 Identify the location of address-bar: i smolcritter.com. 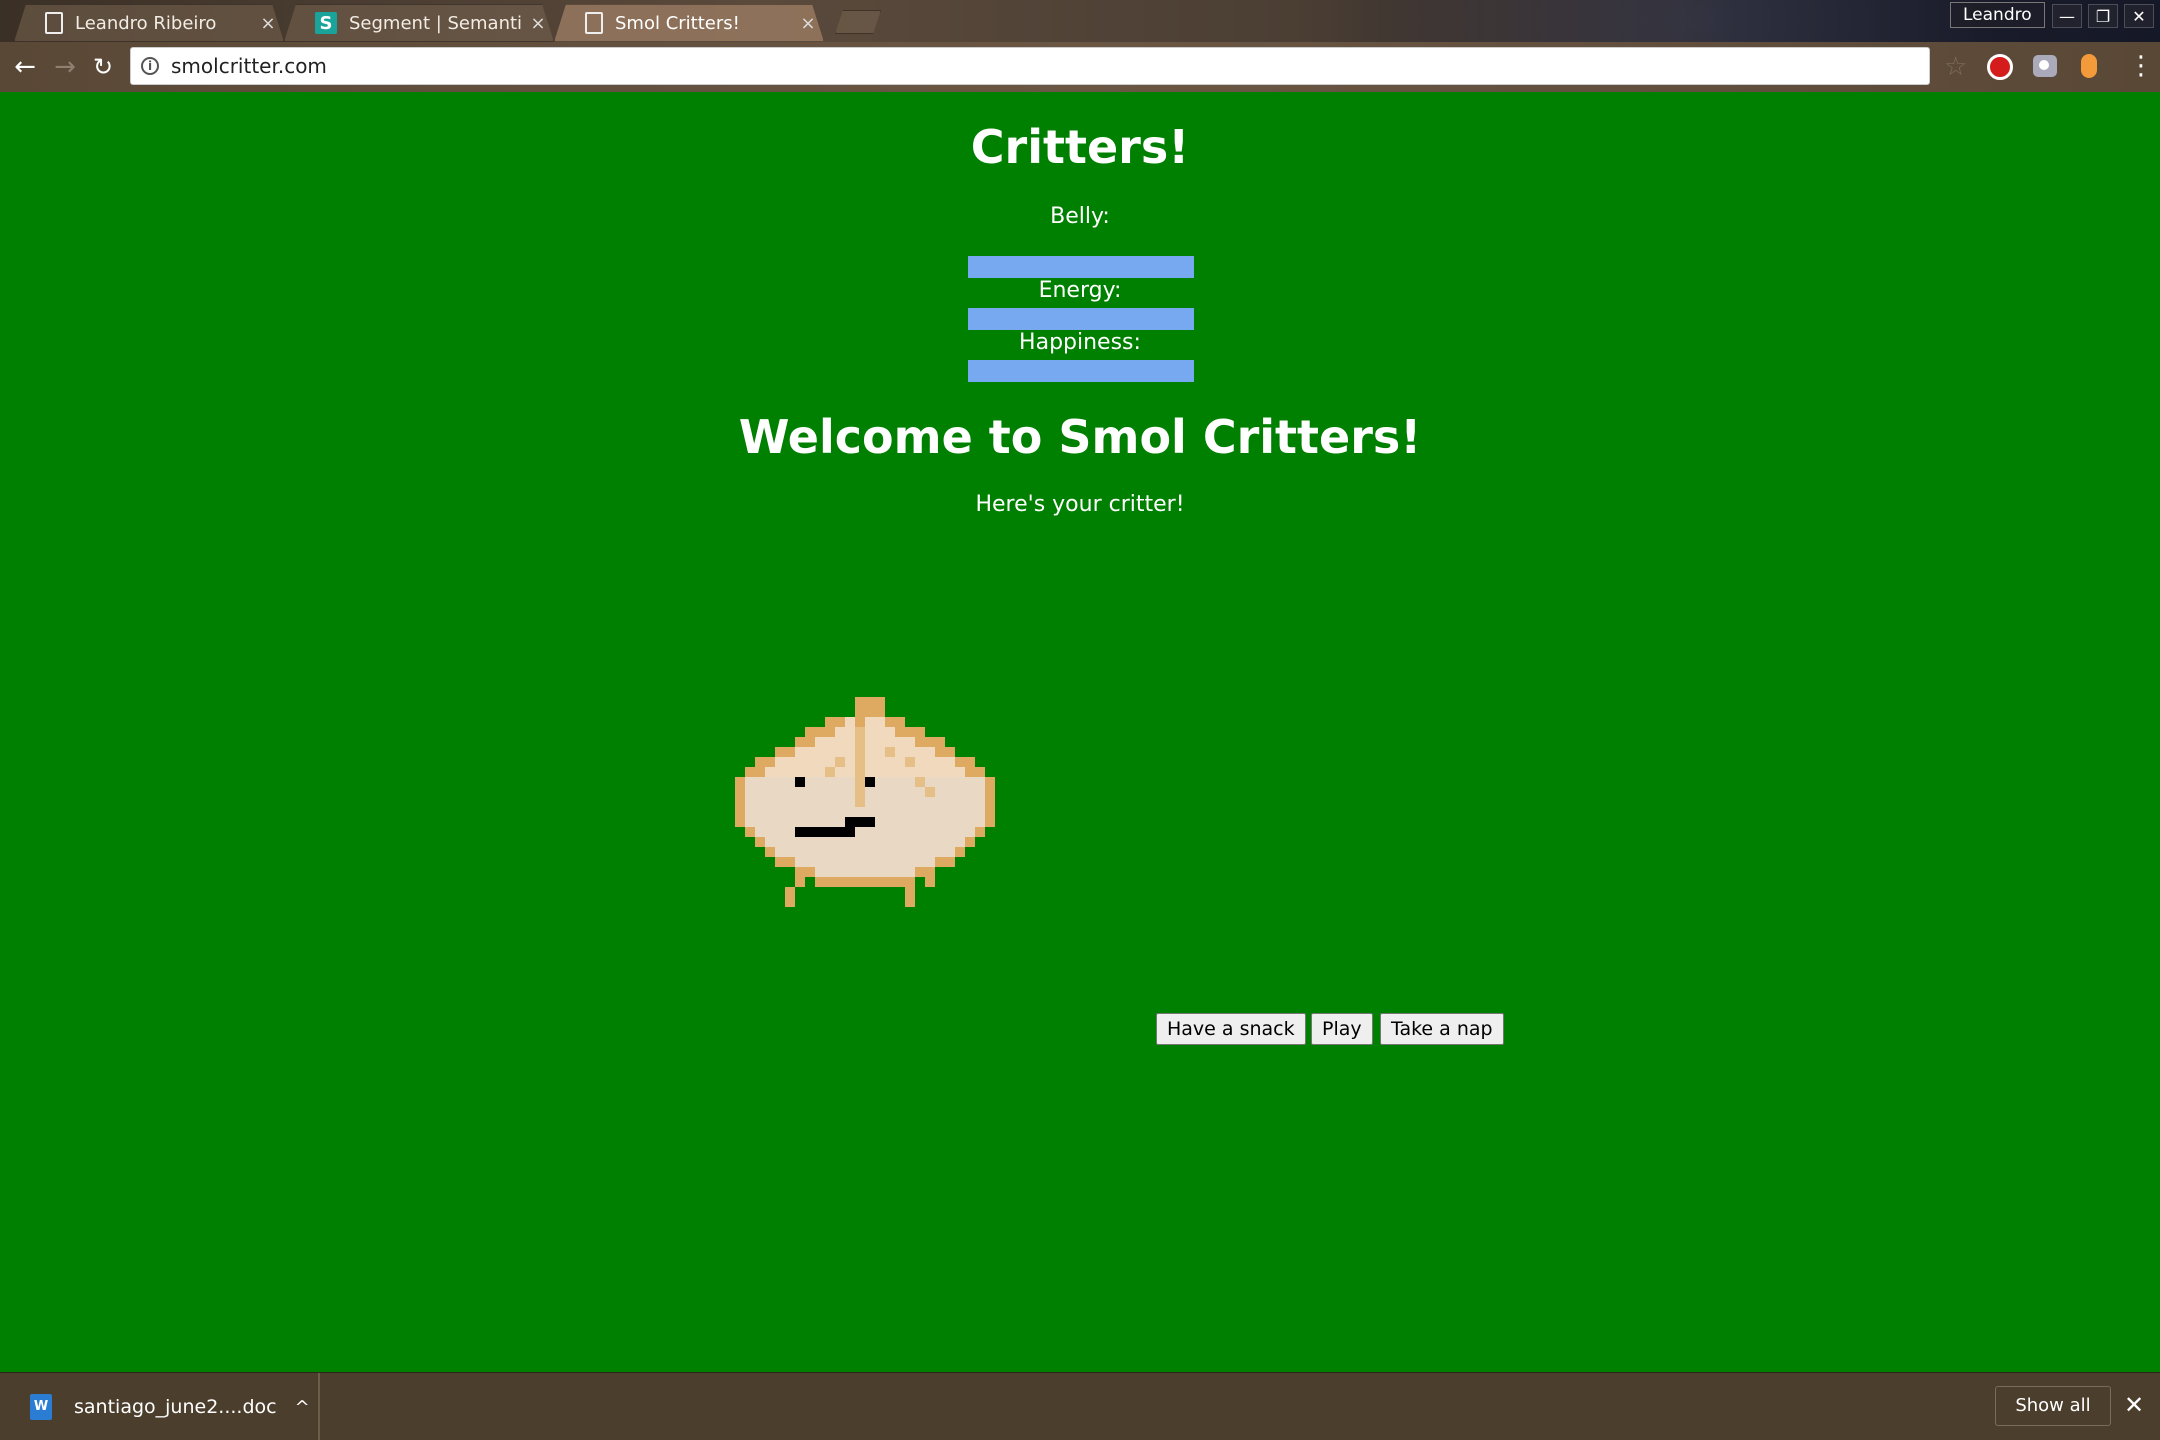
(1030, 66).